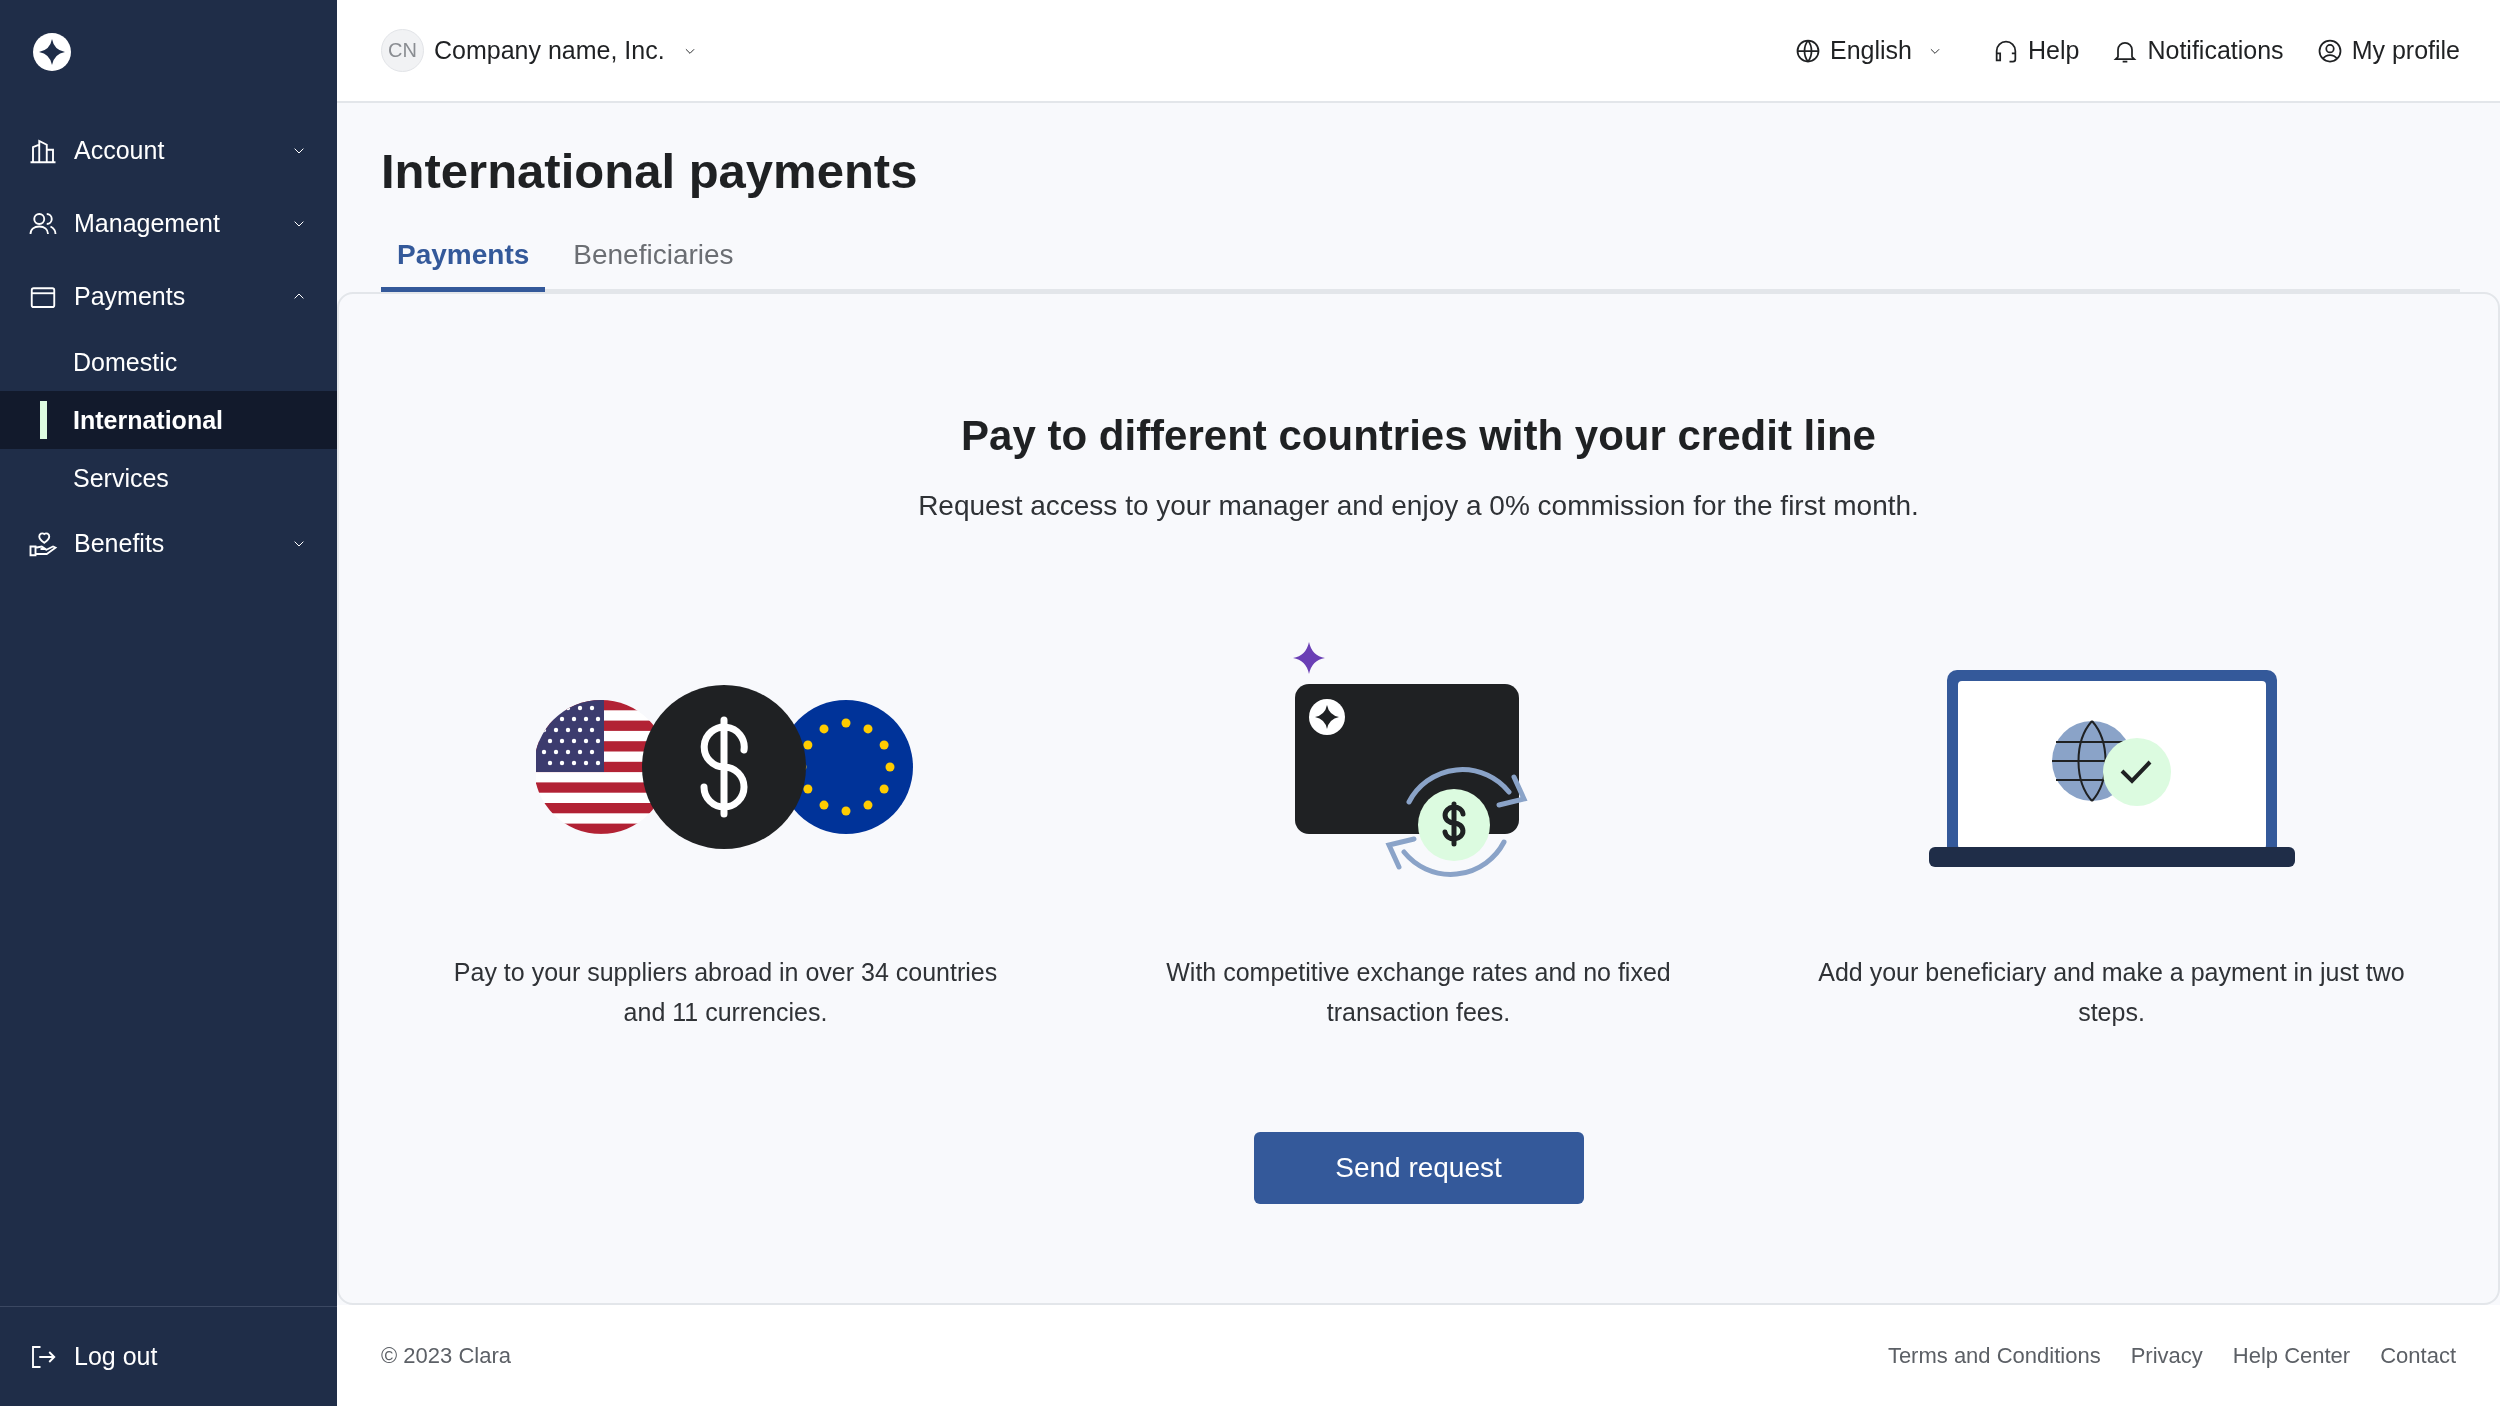  What do you see at coordinates (2291, 1355) in the screenshot?
I see `footer-link: Help Center` at bounding box center [2291, 1355].